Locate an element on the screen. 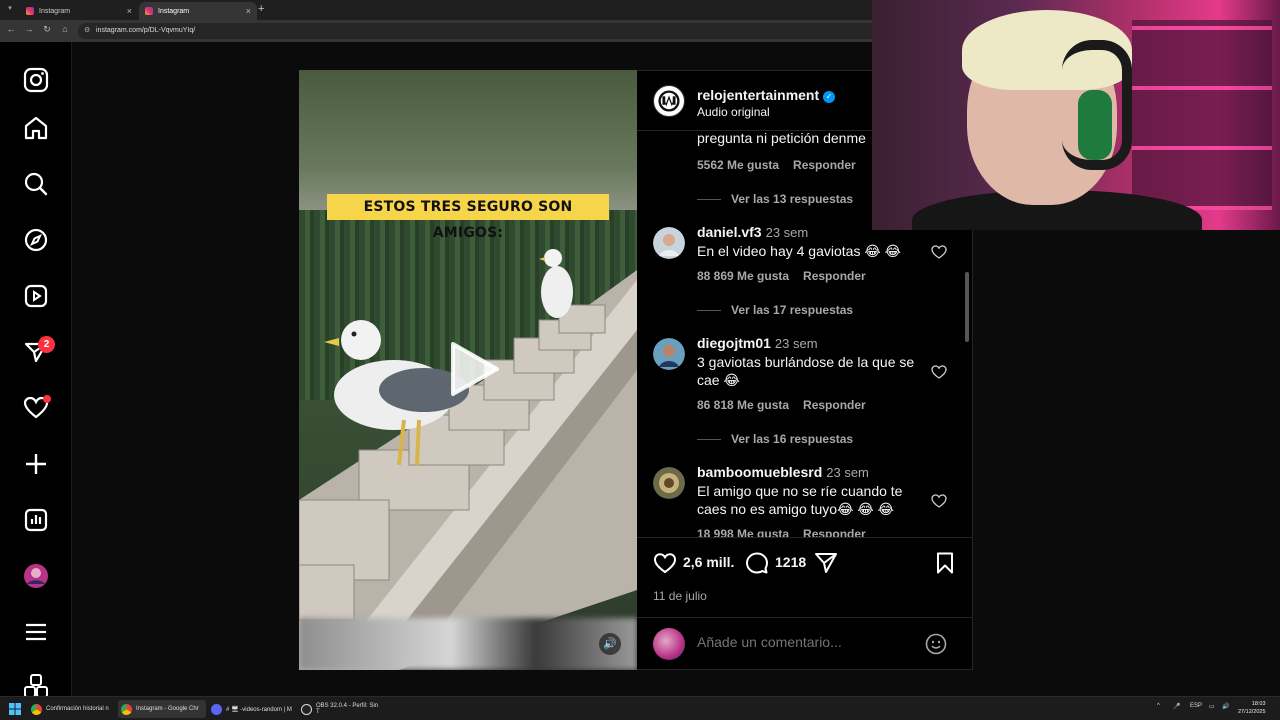  new-tab-icon: + is located at coordinates (261, 9).